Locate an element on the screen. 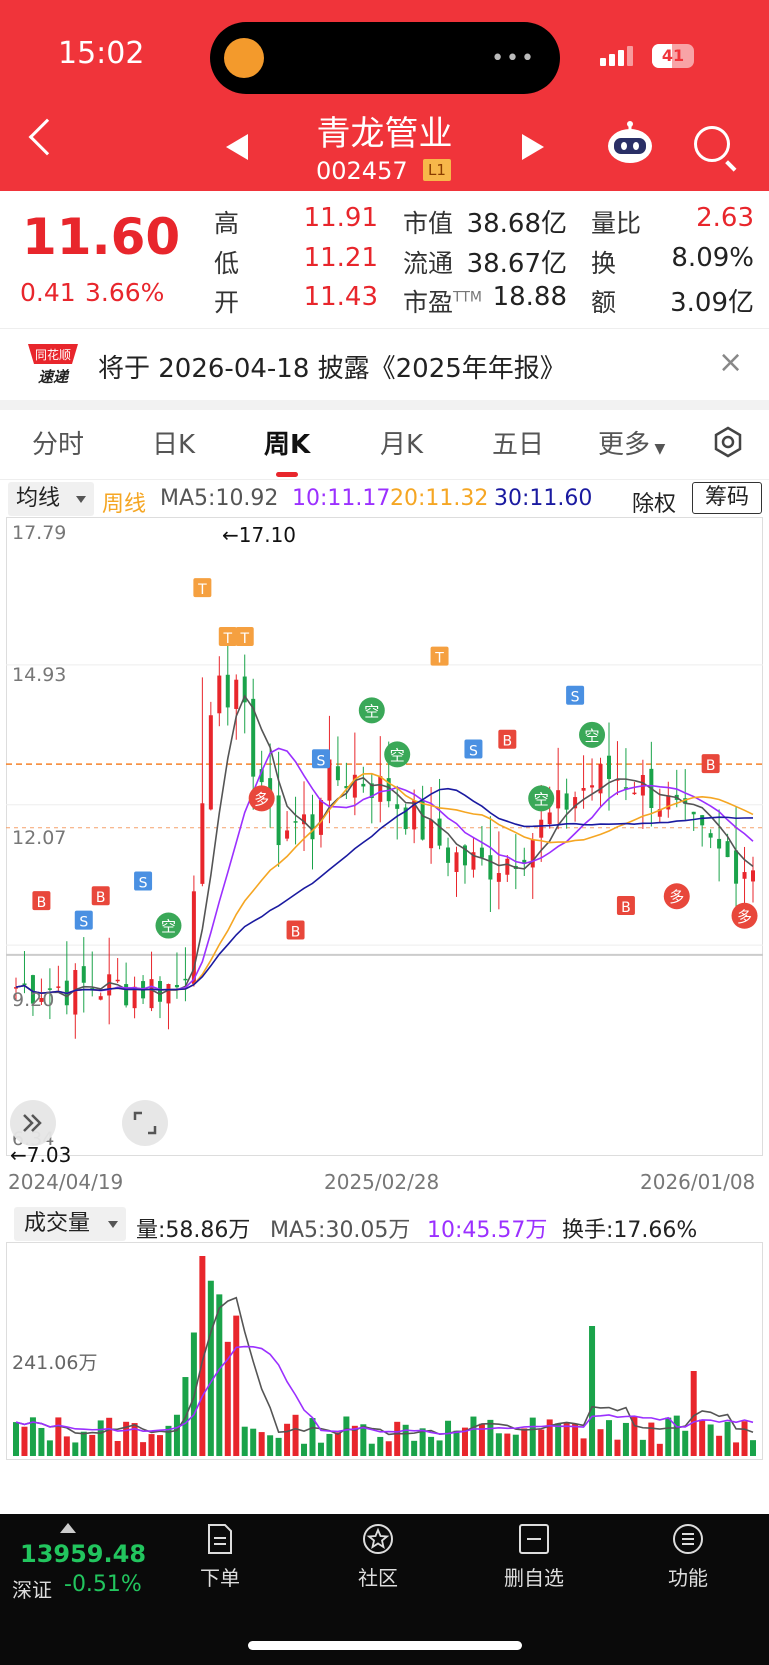 This screenshot has width=769, height=1665. dynamic-island: ••• is located at coordinates (385, 58).